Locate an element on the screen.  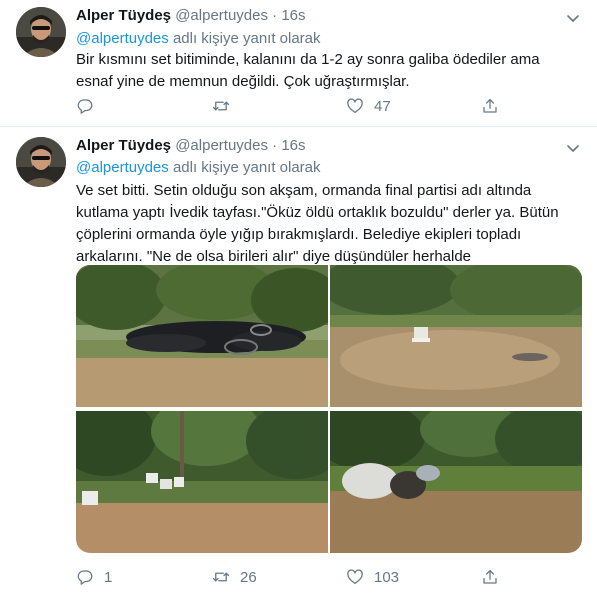
retweet-count: 26 is located at coordinates (248, 577).